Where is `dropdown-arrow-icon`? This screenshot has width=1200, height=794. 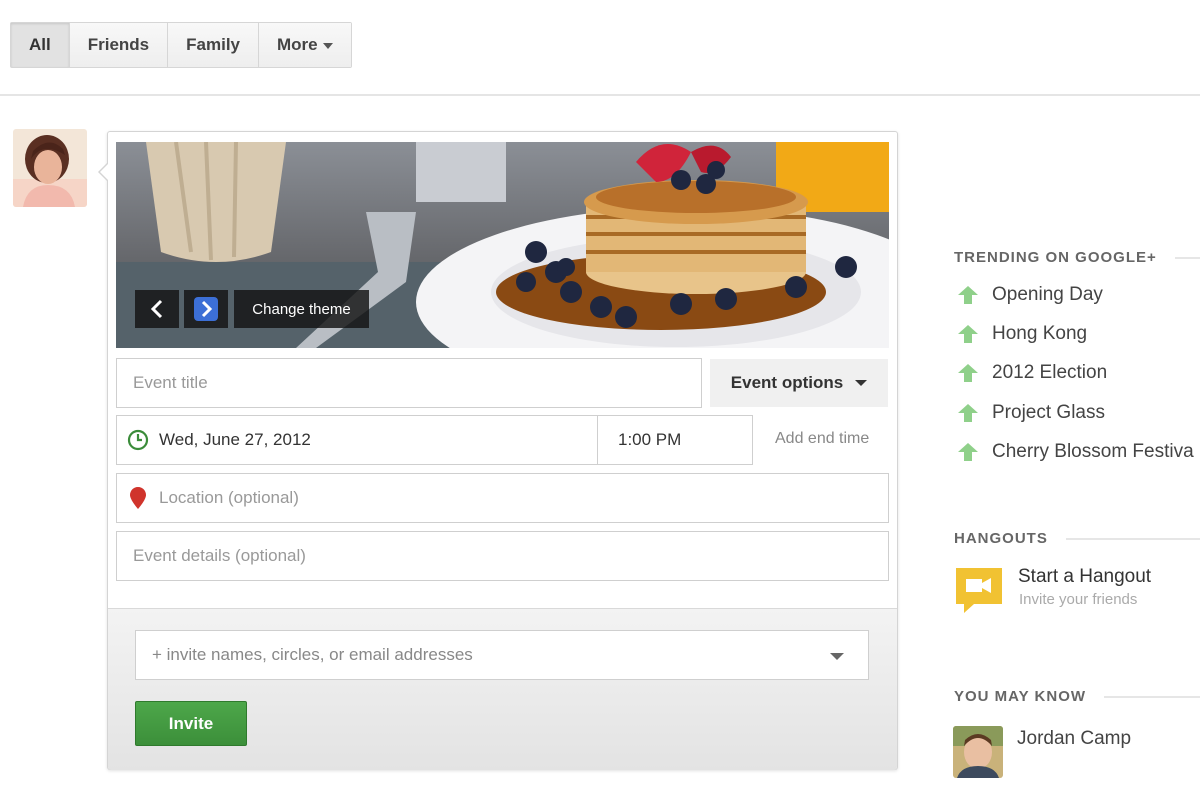
dropdown-arrow-icon is located at coordinates (837, 656).